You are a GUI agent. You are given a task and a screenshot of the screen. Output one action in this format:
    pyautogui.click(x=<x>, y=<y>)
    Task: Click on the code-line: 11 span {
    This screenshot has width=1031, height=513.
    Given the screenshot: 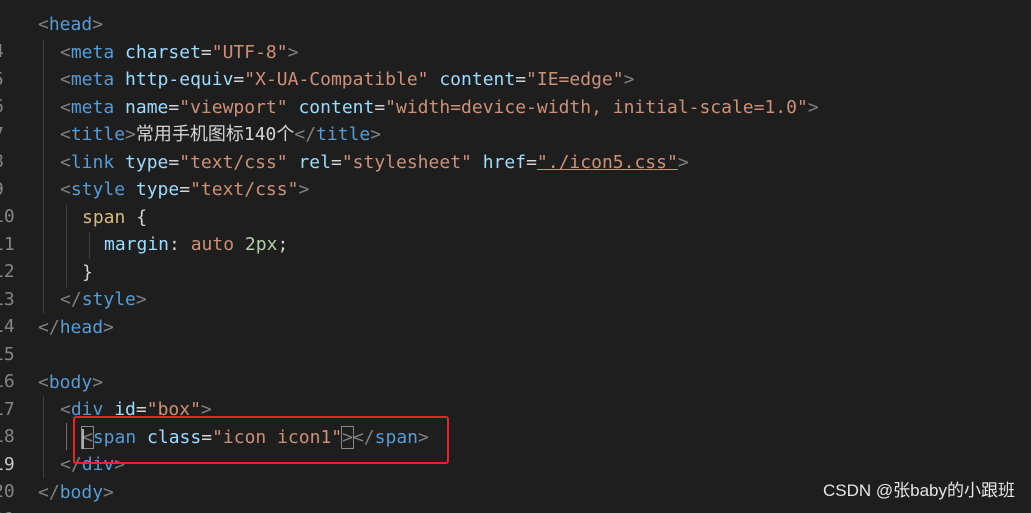 What is the action you would take?
    pyautogui.click(x=515, y=229)
    